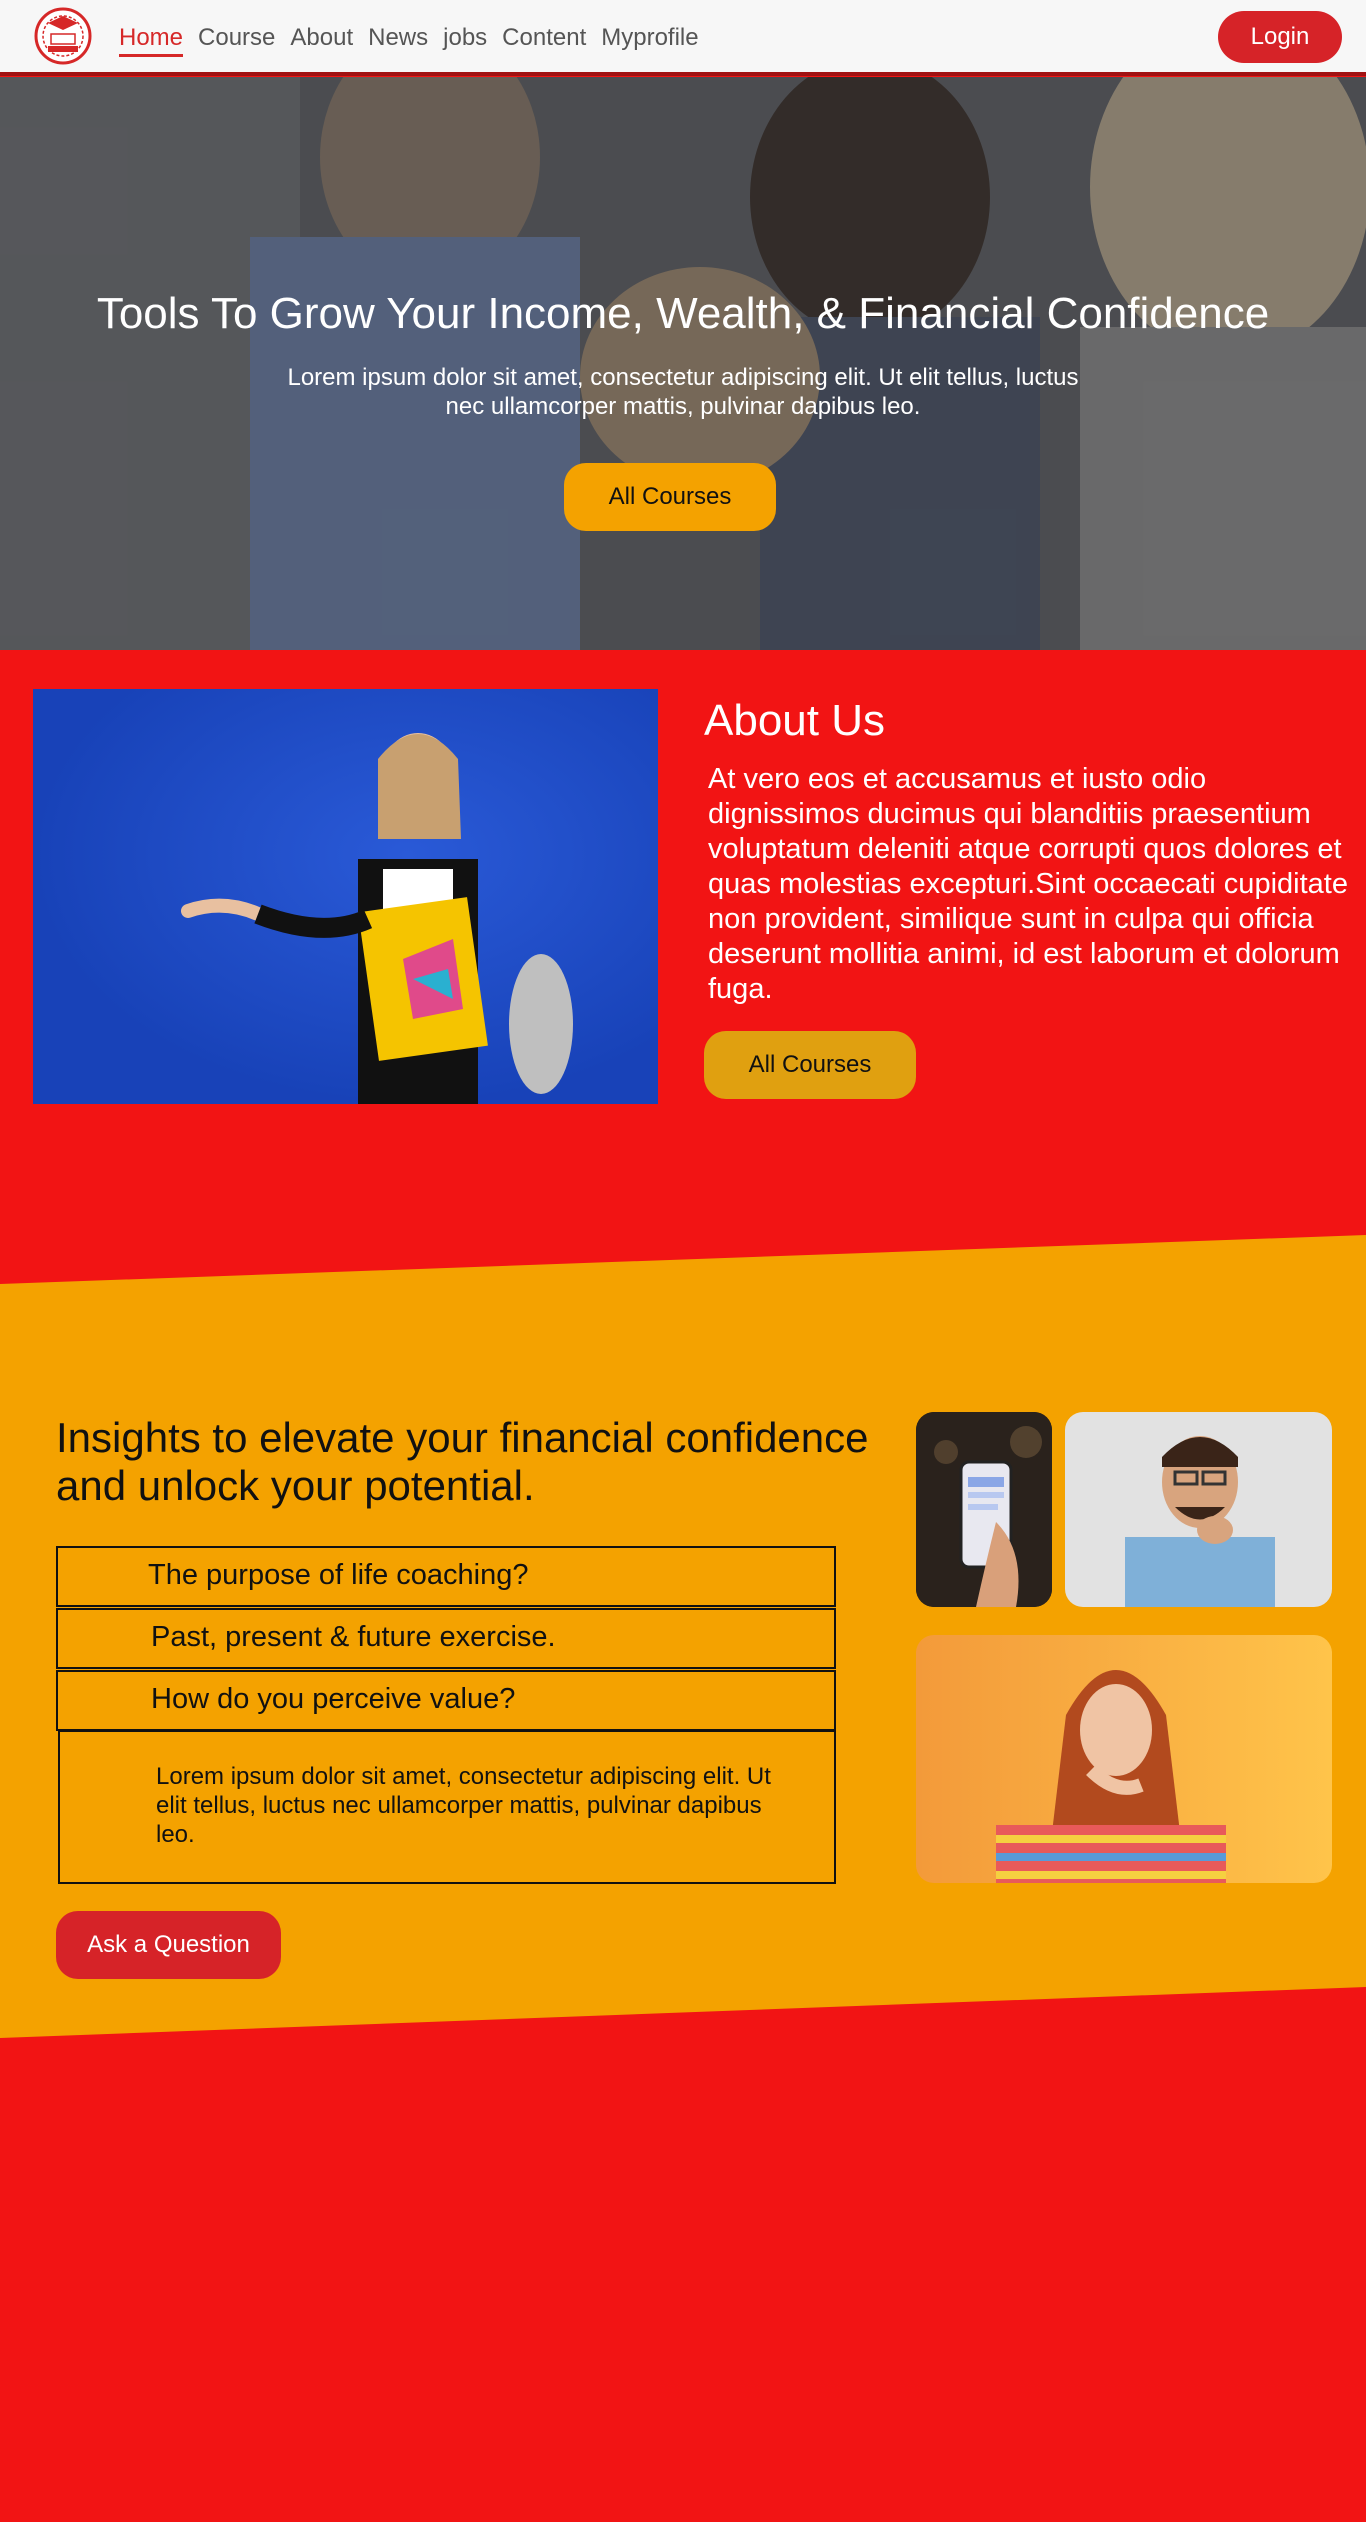 The image size is (1366, 2522). Describe the element at coordinates (544, 40) in the screenshot. I see `nav-content: Content` at that location.